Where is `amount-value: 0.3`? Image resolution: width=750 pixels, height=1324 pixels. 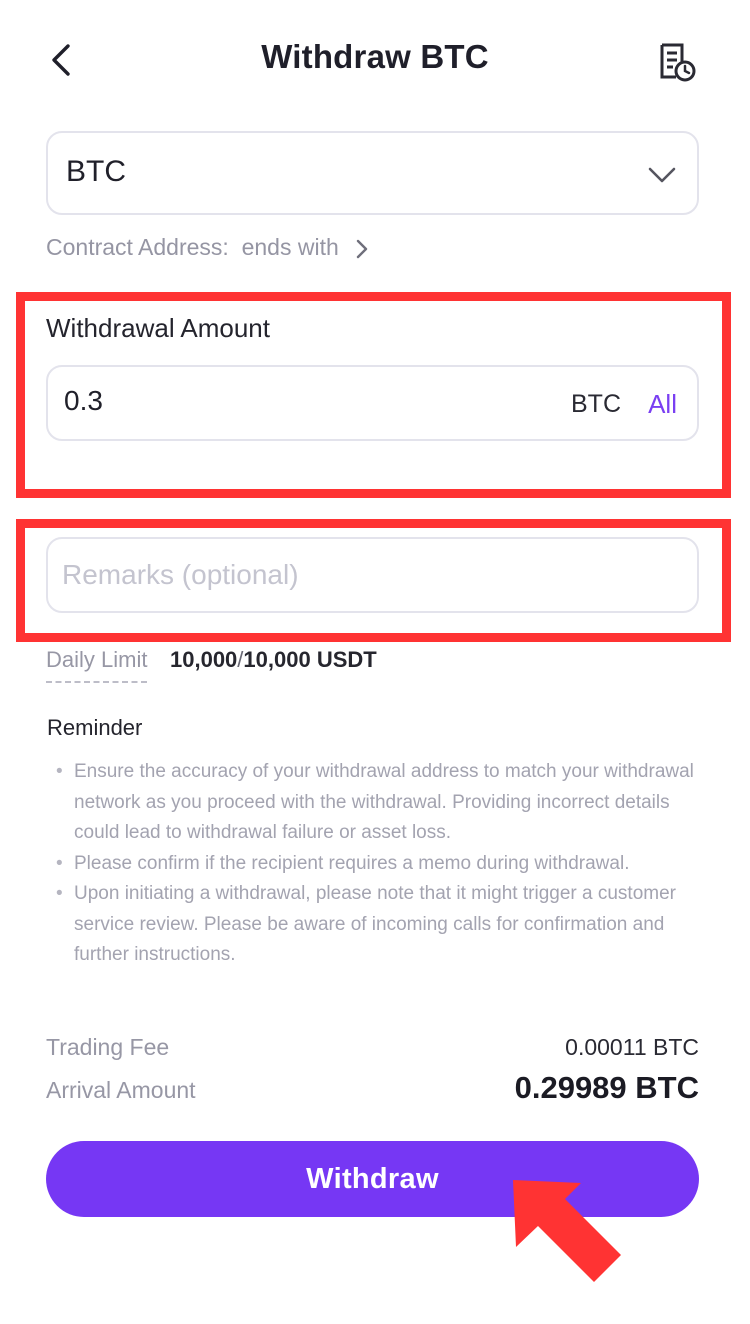
amount-value: 0.3 is located at coordinates (83, 400).